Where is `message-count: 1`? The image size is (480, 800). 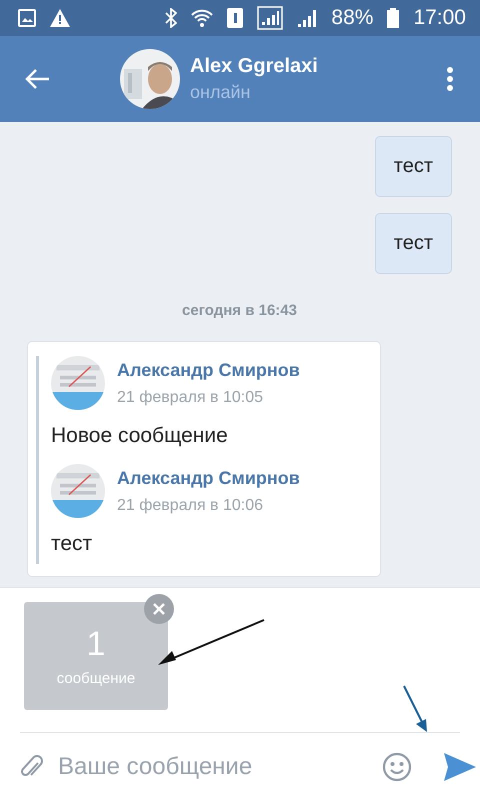
message-count: 1 is located at coordinates (96, 644).